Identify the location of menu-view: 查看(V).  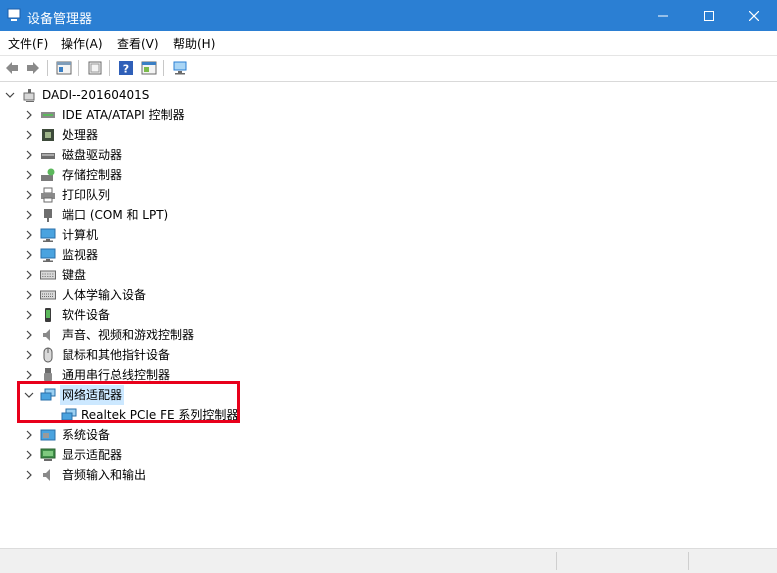
(138, 43).